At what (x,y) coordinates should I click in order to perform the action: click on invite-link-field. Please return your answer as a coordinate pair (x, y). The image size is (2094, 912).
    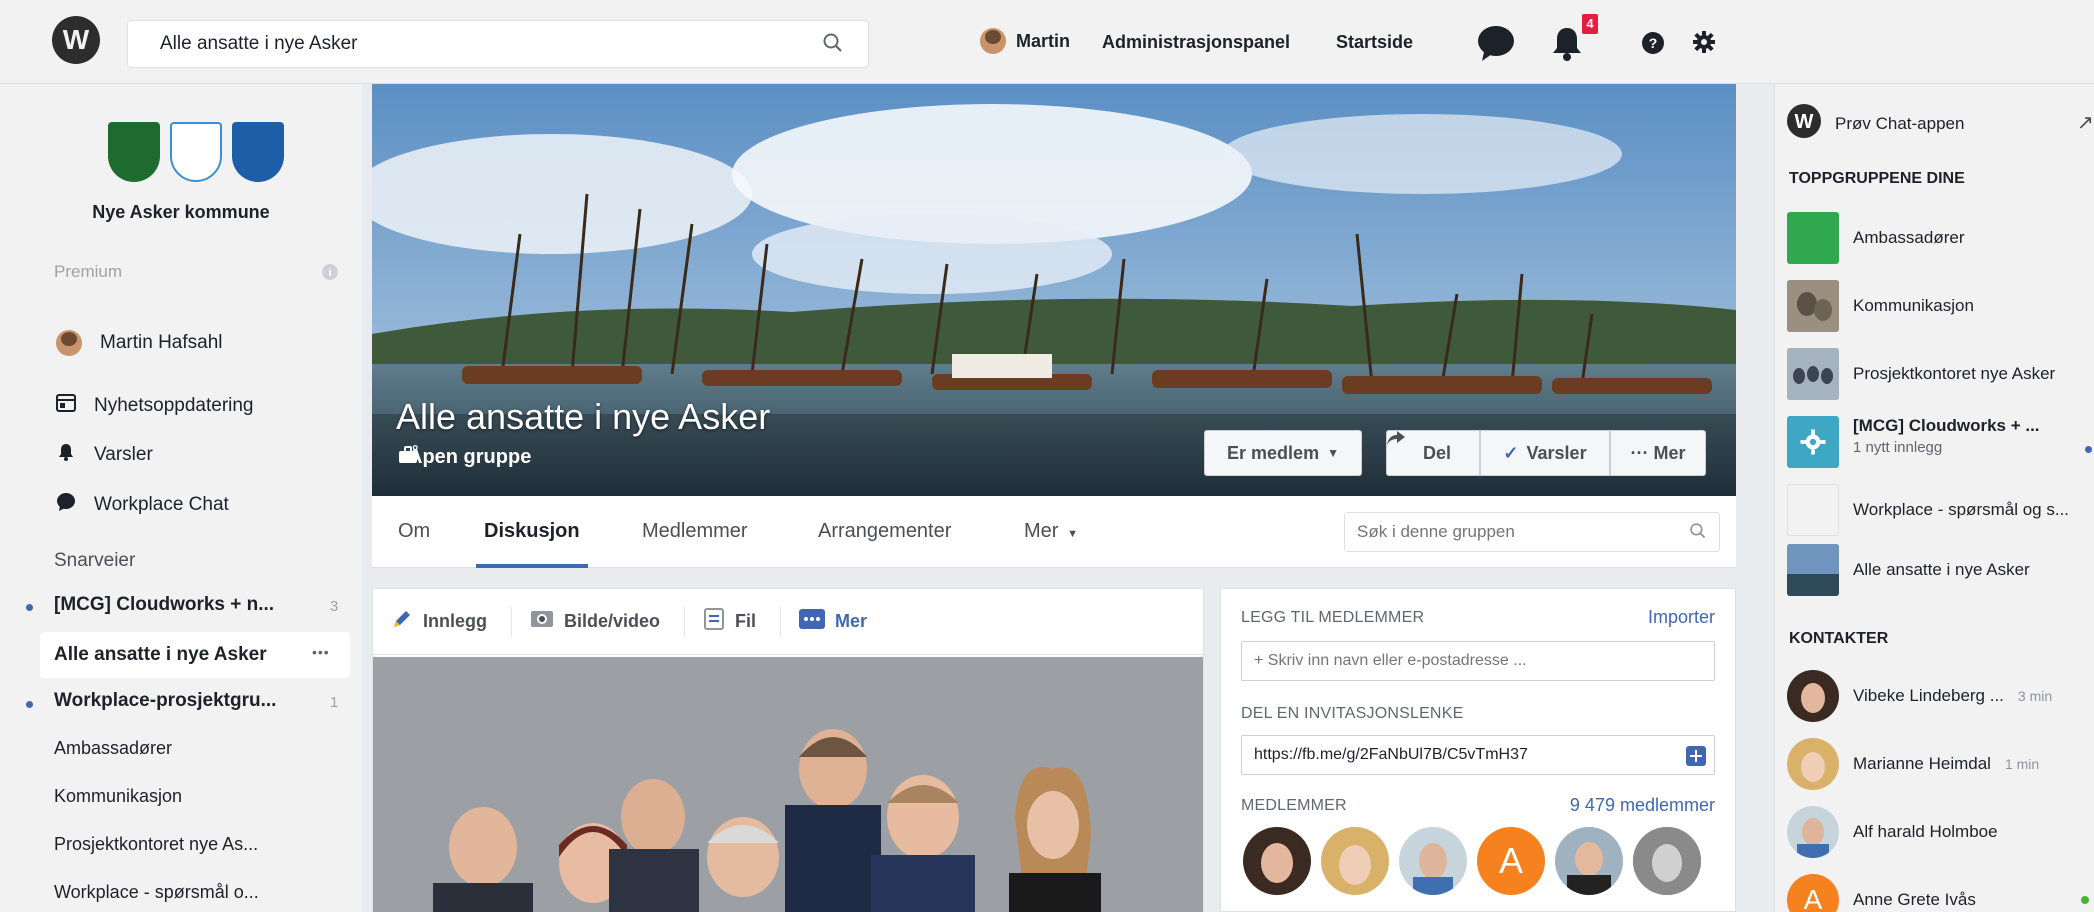
    Looking at the image, I should click on (1478, 755).